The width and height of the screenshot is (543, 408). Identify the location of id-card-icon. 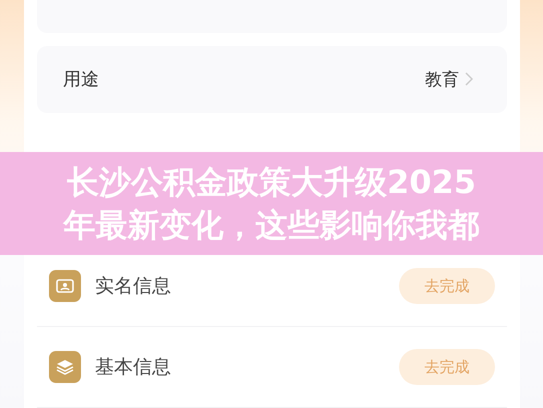
(65, 286).